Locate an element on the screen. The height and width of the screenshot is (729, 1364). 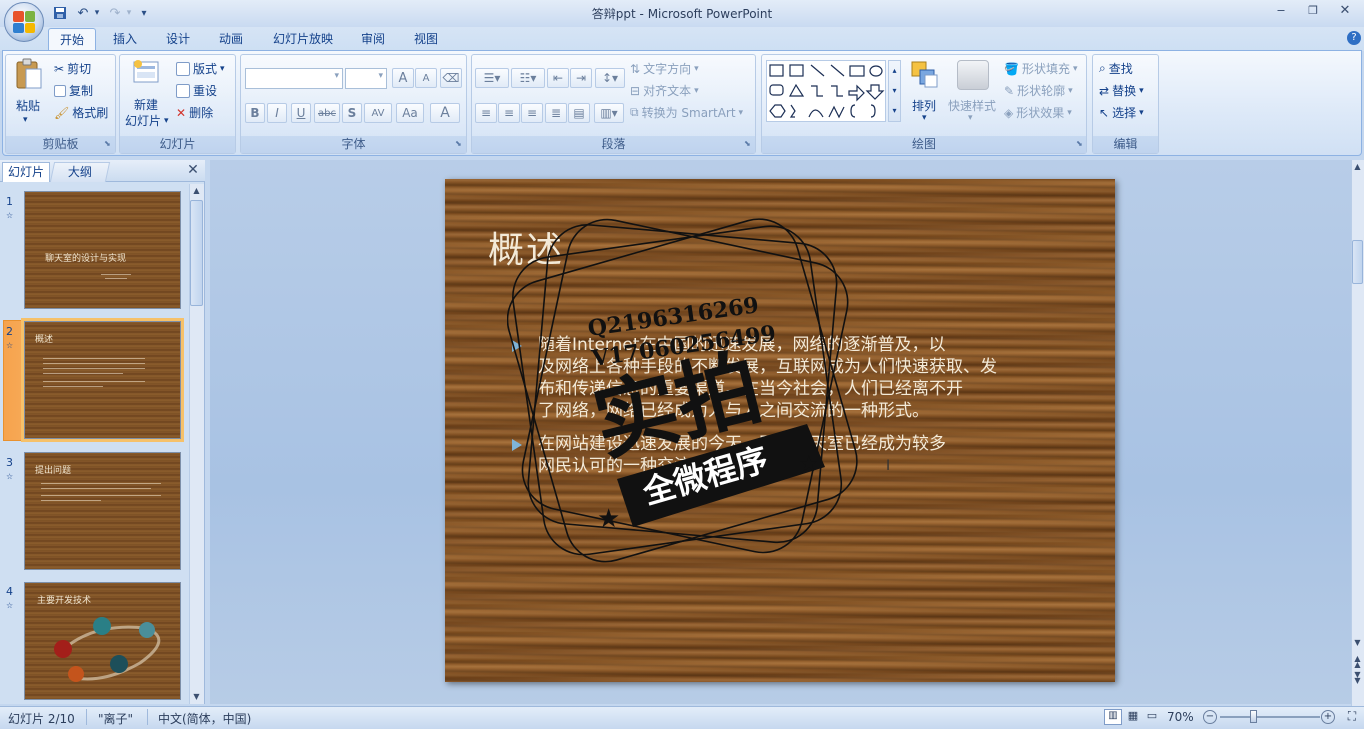
previous-slide-icon: ▲ ▲ is located at coordinates (1357, 662).